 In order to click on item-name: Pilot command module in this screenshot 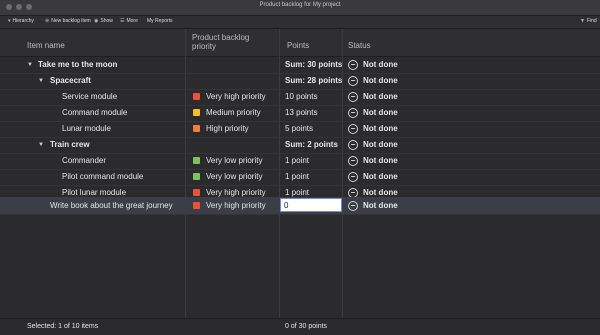, I will do `click(103, 176)`.